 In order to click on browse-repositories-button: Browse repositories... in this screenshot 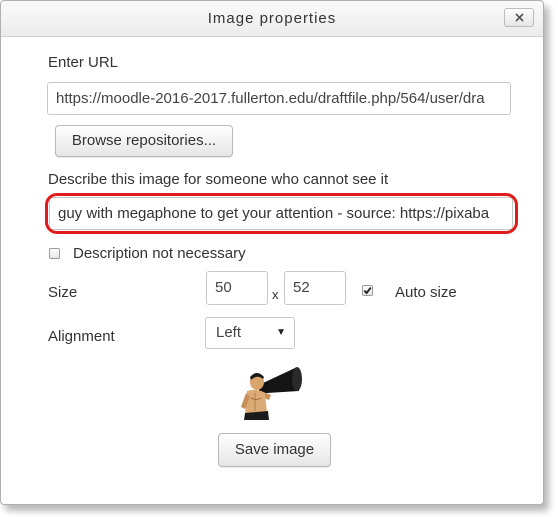, I will do `click(144, 141)`.